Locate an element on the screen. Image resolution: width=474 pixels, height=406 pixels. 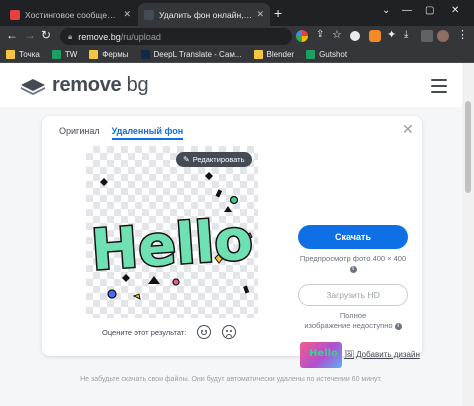
result-tabs: Оригинал Удаленный фон is located at coordinates (127, 133).